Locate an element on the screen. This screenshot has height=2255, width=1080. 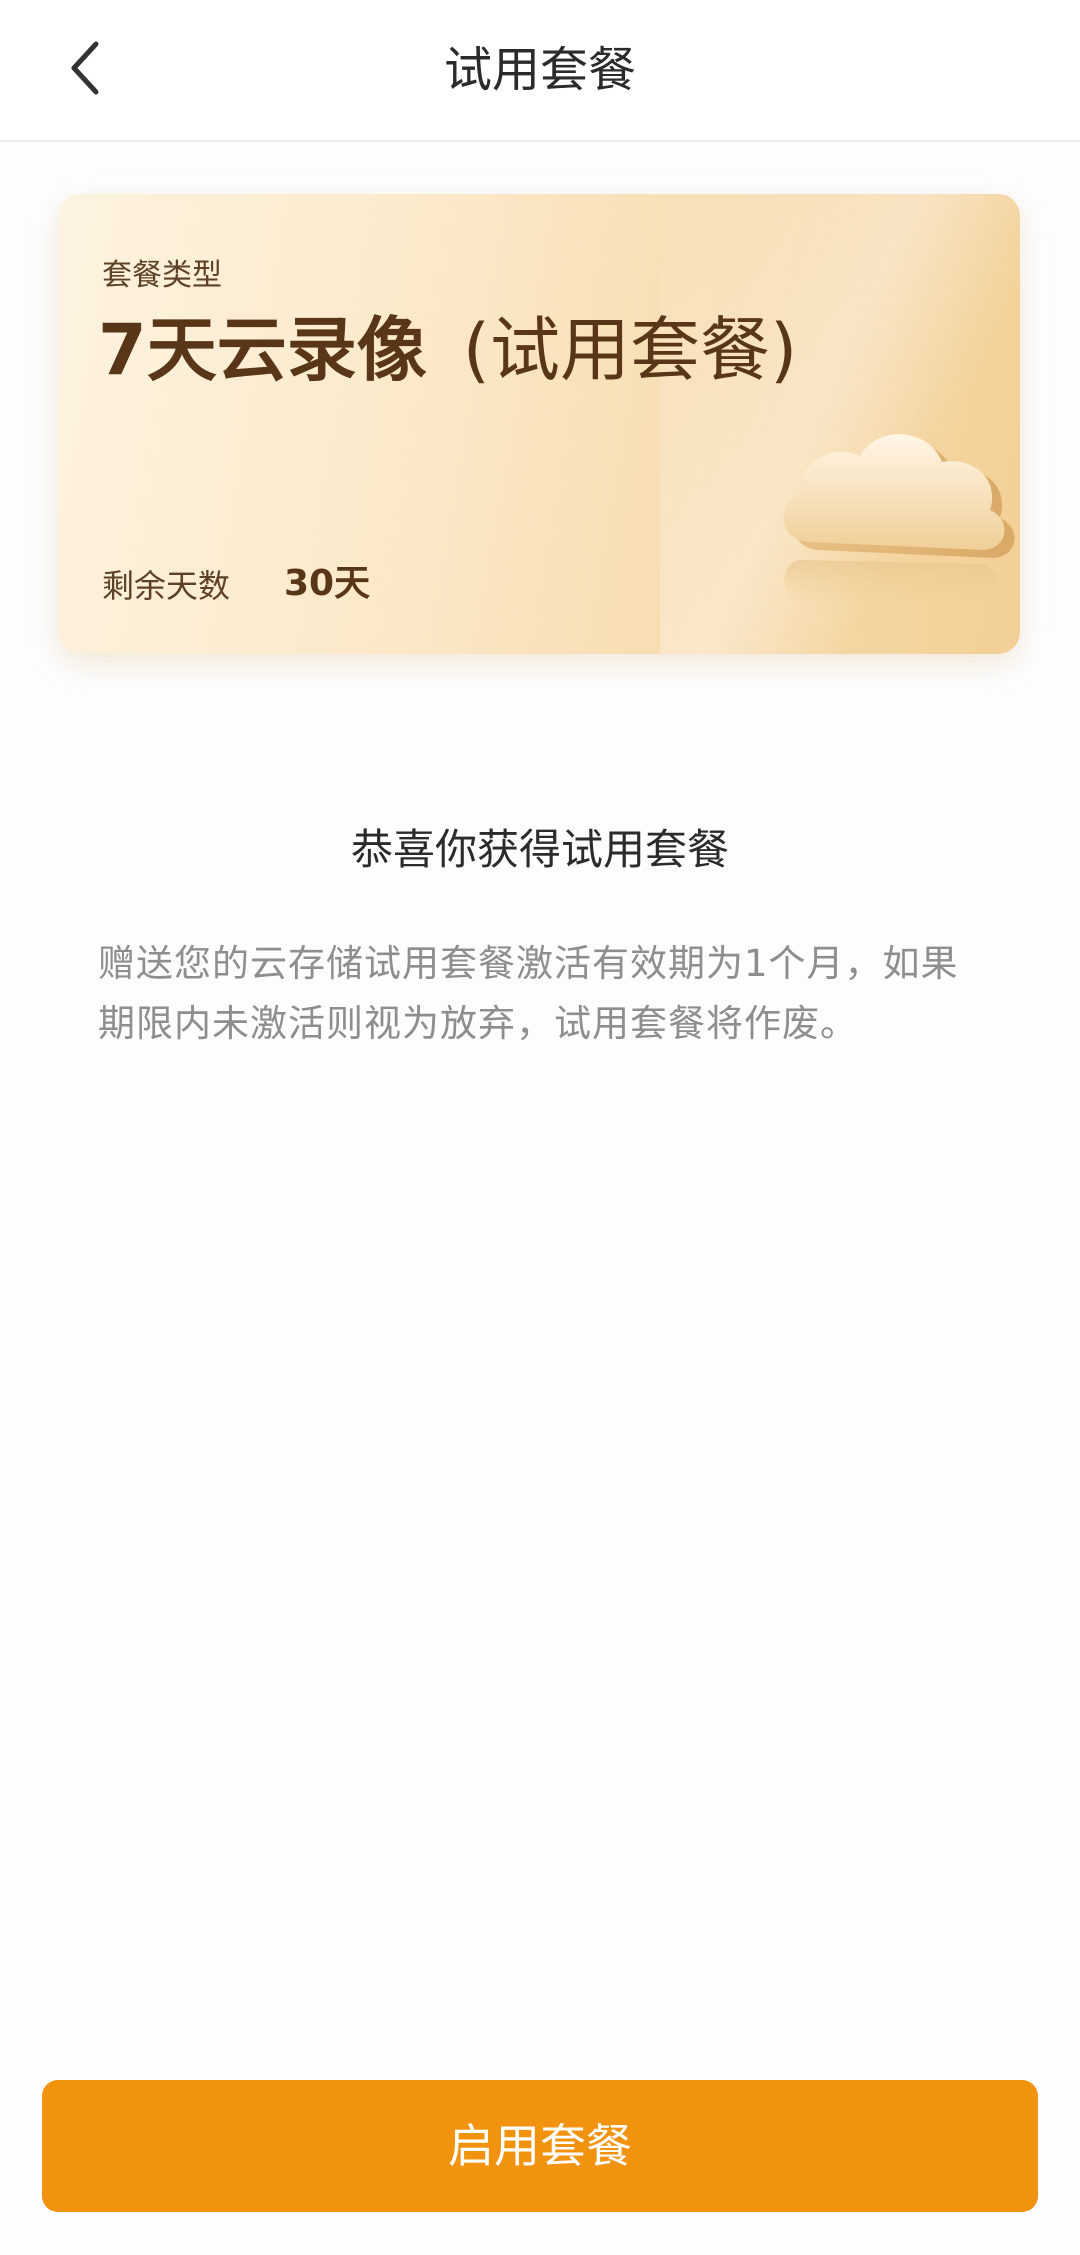
page-title: 试用套餐 is located at coordinates (539, 70).